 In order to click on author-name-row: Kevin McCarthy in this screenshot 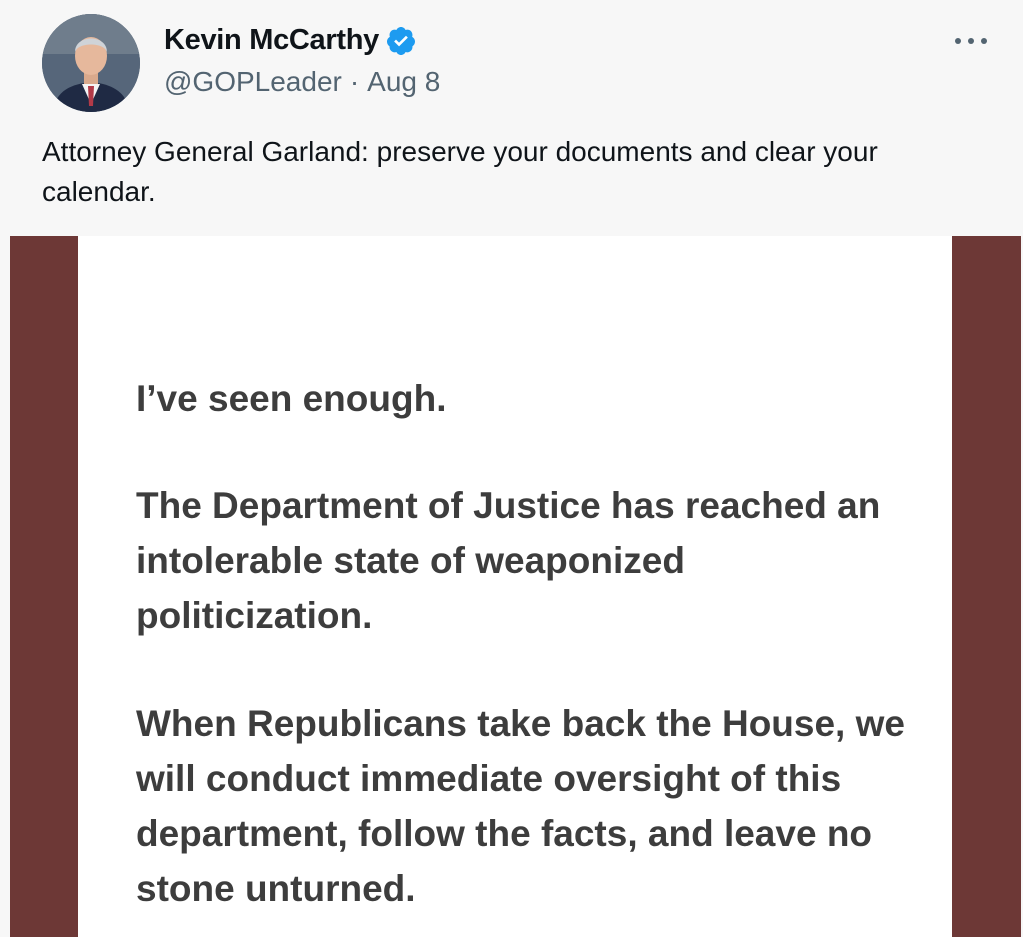, I will do `click(290, 40)`.